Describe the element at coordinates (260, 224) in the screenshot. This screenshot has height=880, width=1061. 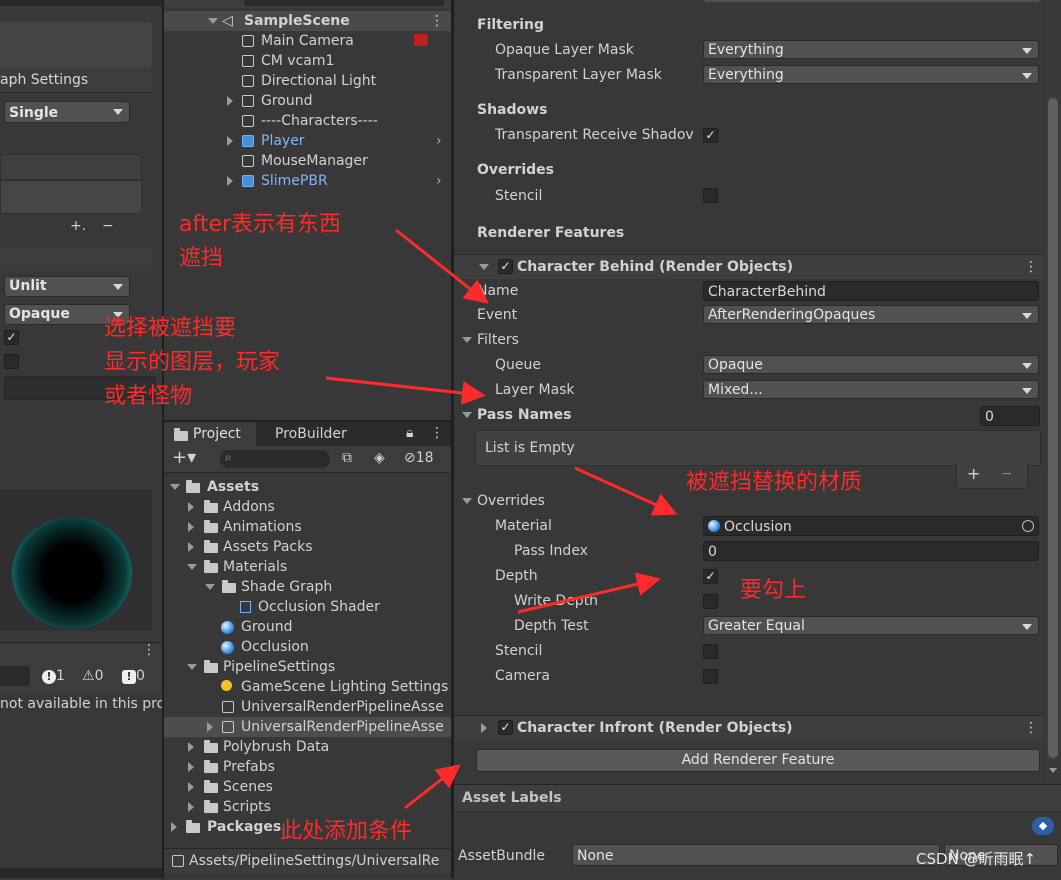
I see `annotation-line: after表示有东西` at that location.